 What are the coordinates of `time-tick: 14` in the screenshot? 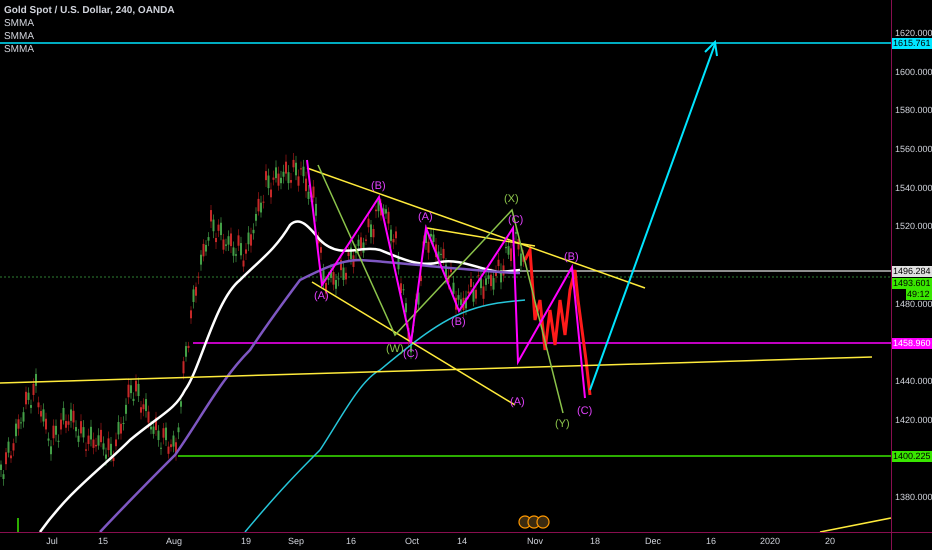 It's located at (462, 541).